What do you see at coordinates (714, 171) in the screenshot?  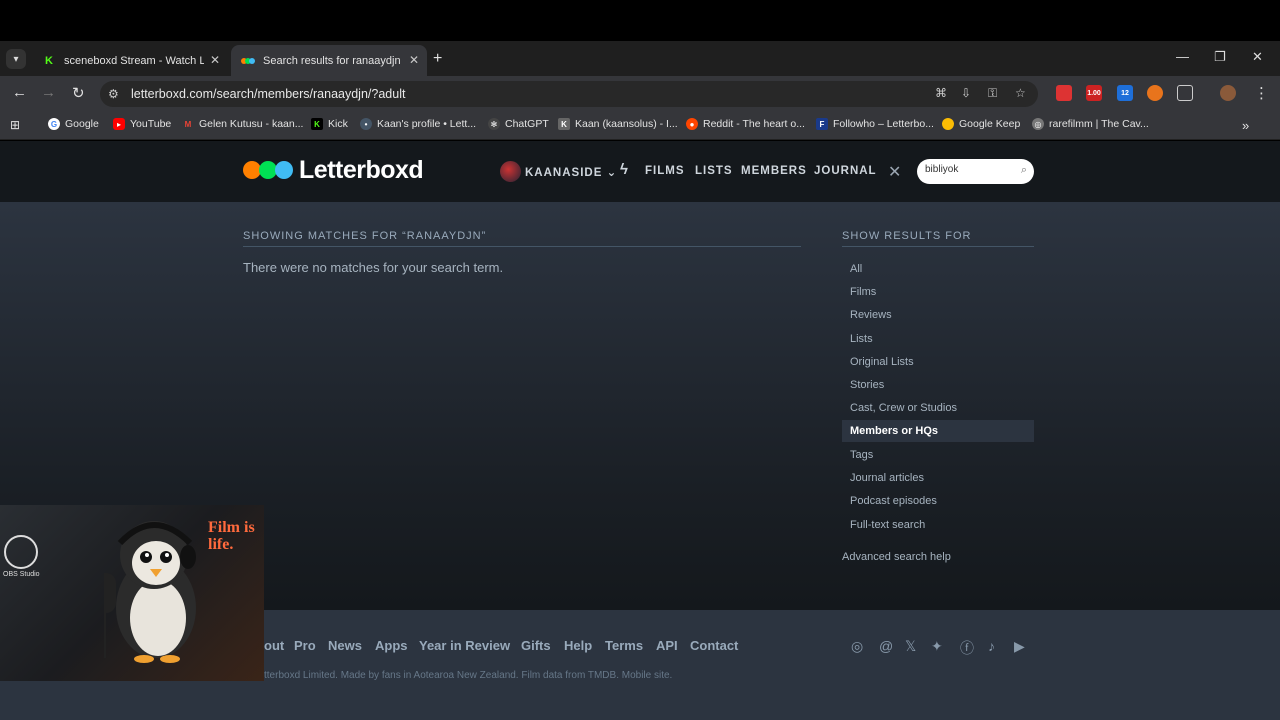 I see `nav-lists: LISTS` at bounding box center [714, 171].